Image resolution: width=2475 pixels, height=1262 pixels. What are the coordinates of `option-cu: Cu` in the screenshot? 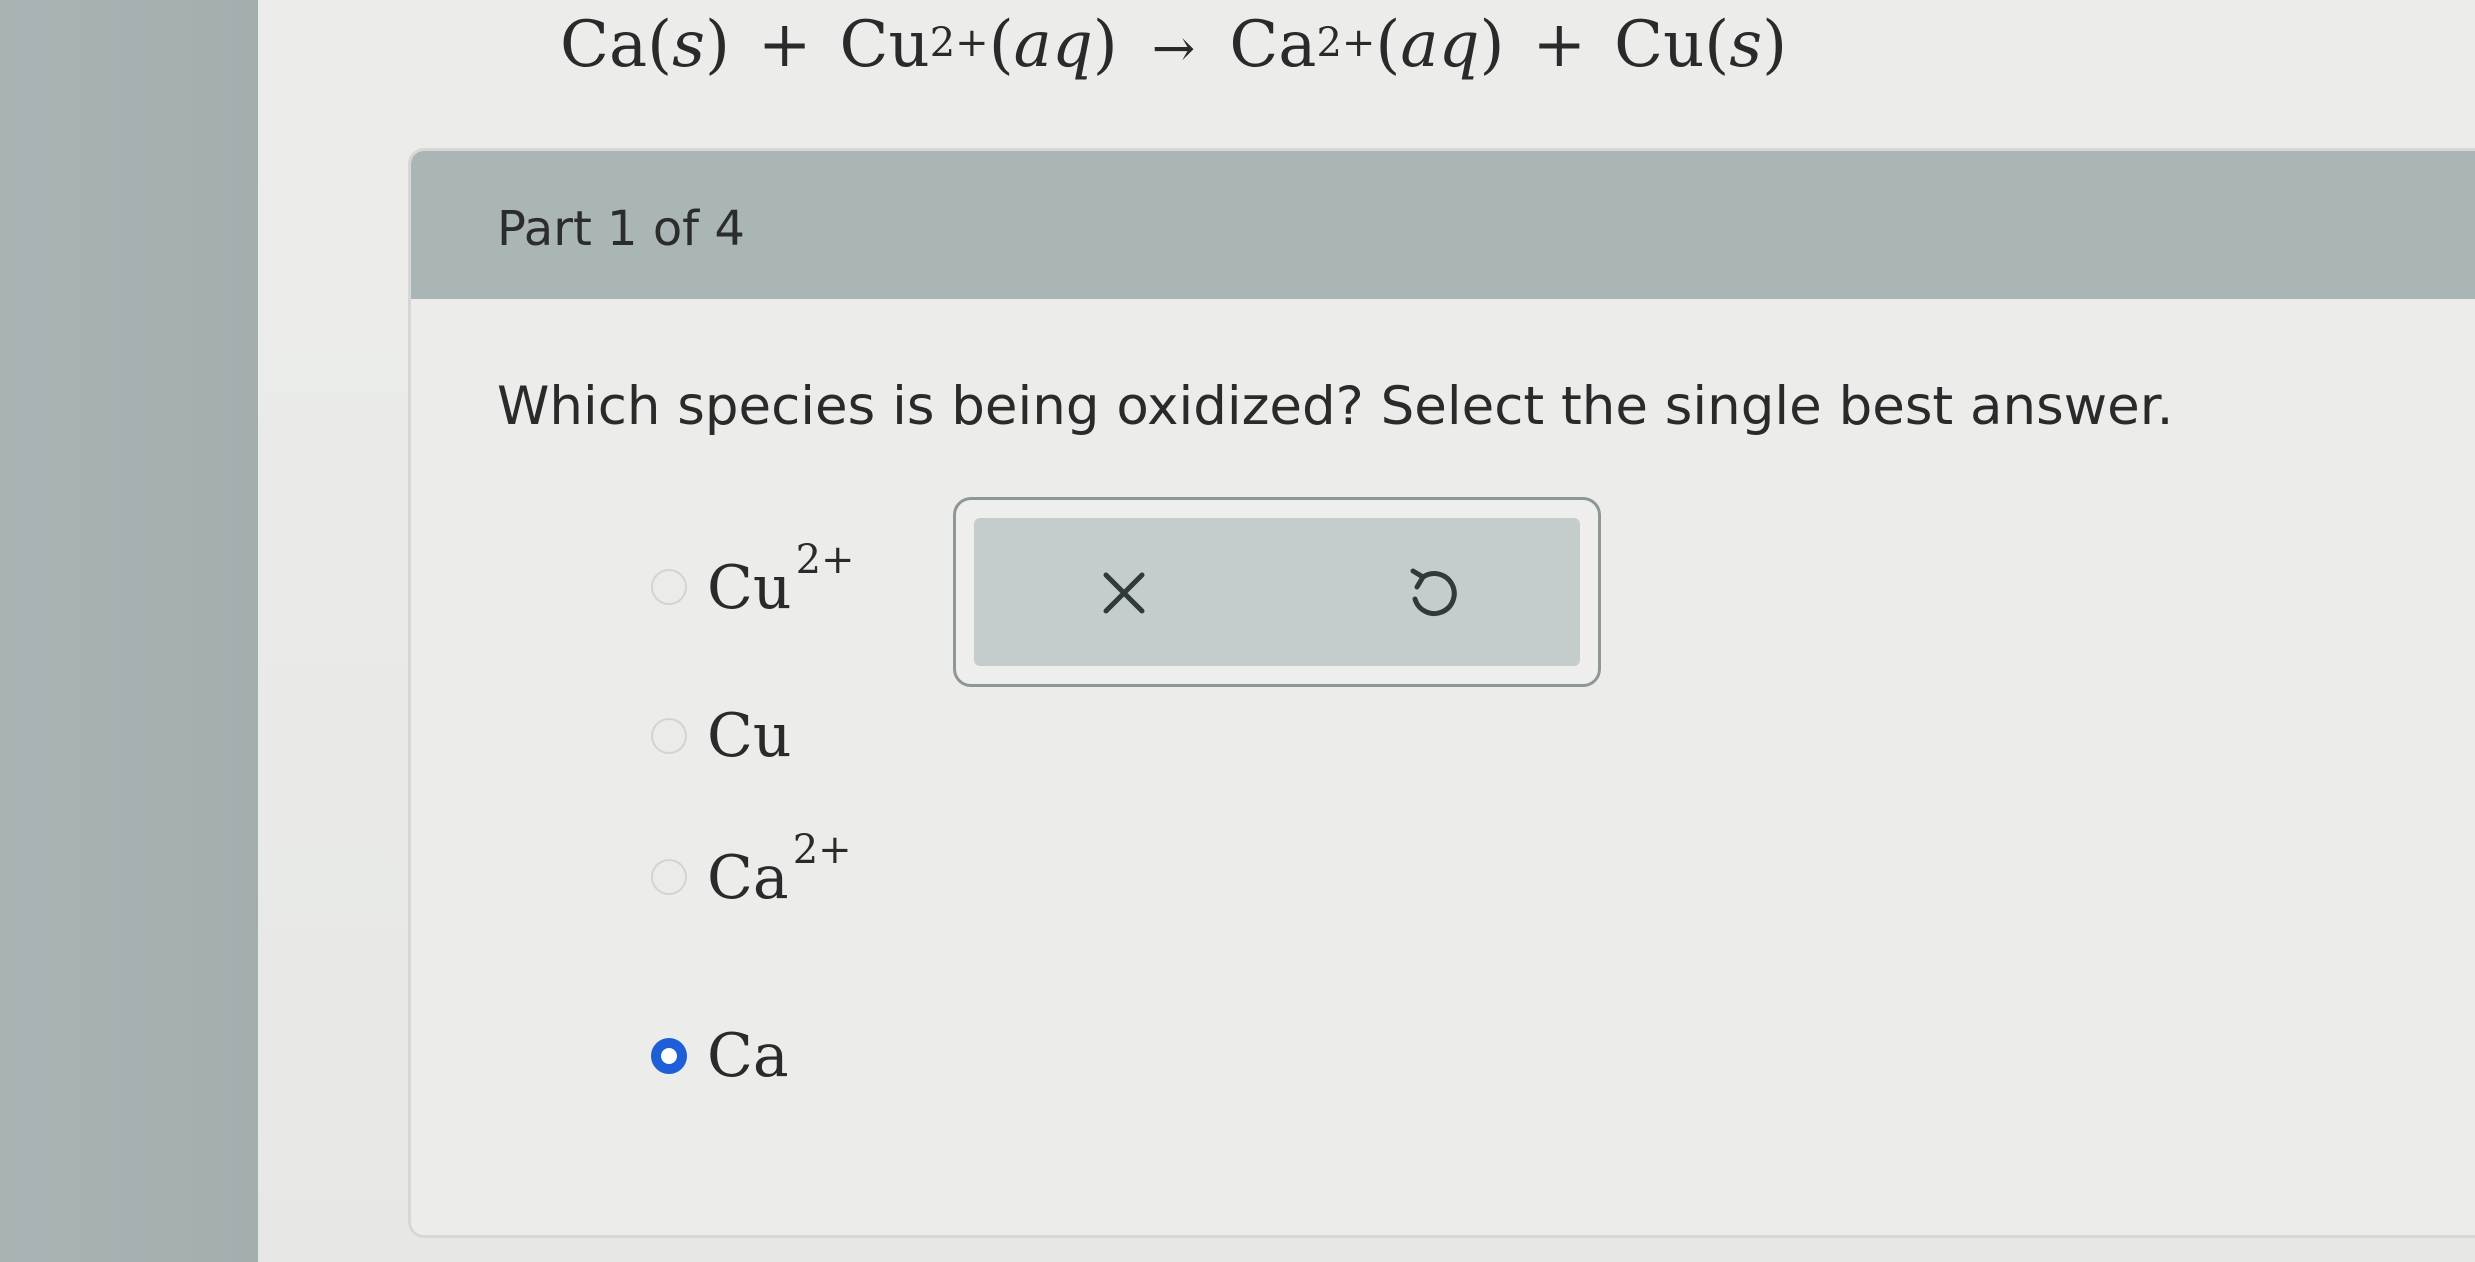 It's located at (721, 736).